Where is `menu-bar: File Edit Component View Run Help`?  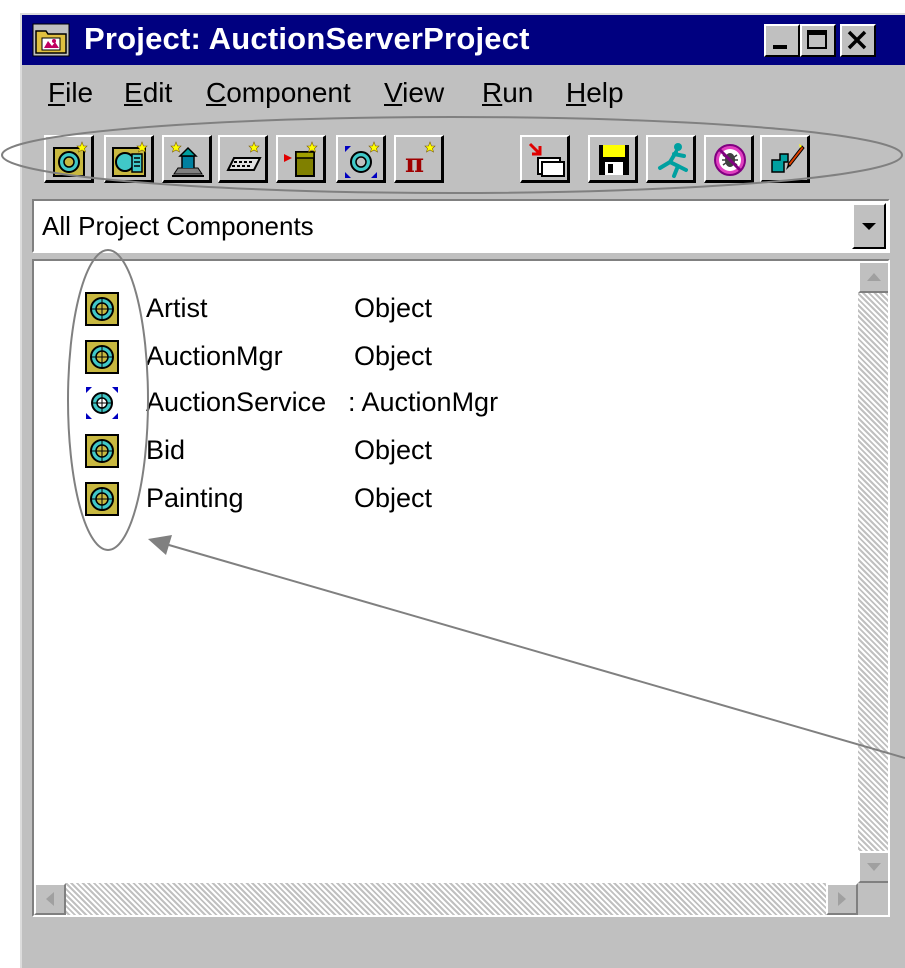 menu-bar: File Edit Component View Run Help is located at coordinates (463, 94).